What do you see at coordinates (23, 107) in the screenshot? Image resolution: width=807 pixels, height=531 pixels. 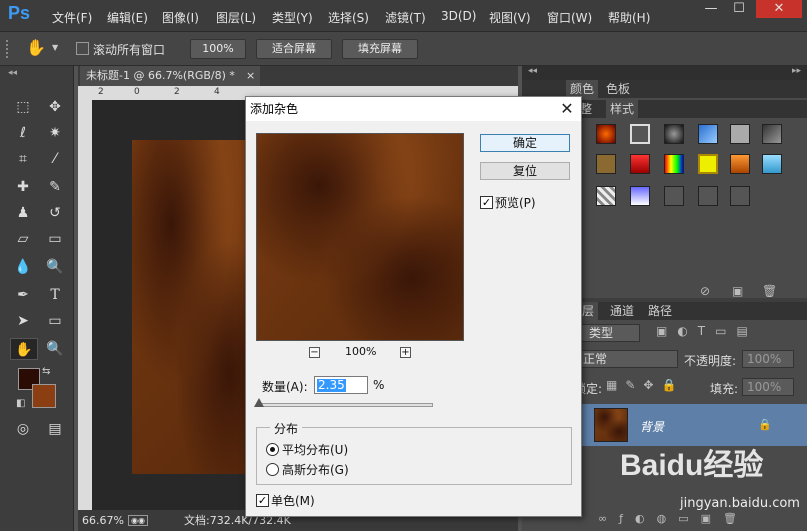 I see `marquee-tool-icon: ⬚` at bounding box center [23, 107].